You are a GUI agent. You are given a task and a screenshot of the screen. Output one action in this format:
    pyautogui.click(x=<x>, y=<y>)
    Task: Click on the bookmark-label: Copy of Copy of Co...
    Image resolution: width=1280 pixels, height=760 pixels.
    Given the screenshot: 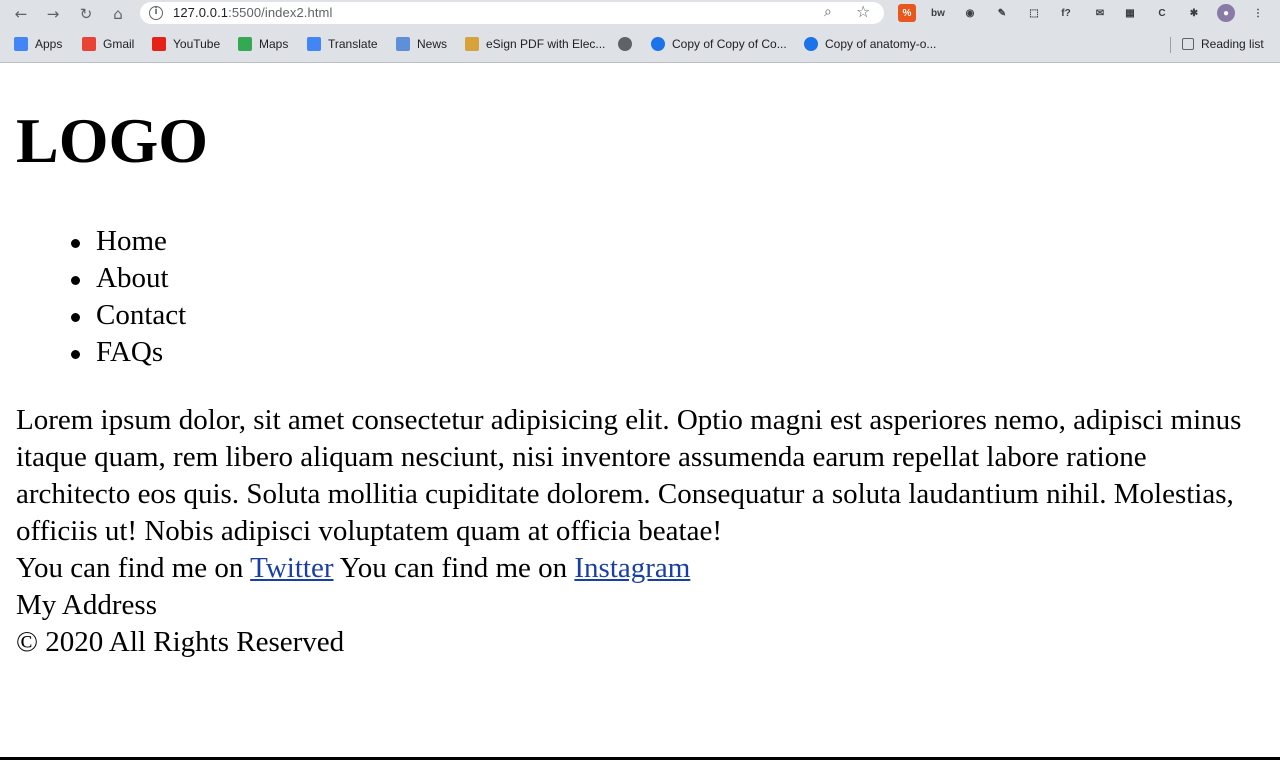 What is the action you would take?
    pyautogui.click(x=729, y=44)
    